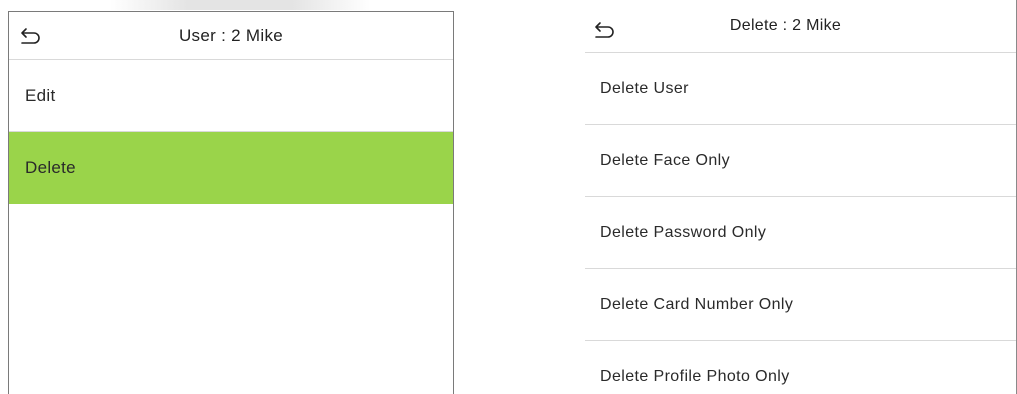 Image resolution: width=1017 pixels, height=394 pixels. What do you see at coordinates (665, 160) in the screenshot?
I see `menu-item-label: Delete Face Only` at bounding box center [665, 160].